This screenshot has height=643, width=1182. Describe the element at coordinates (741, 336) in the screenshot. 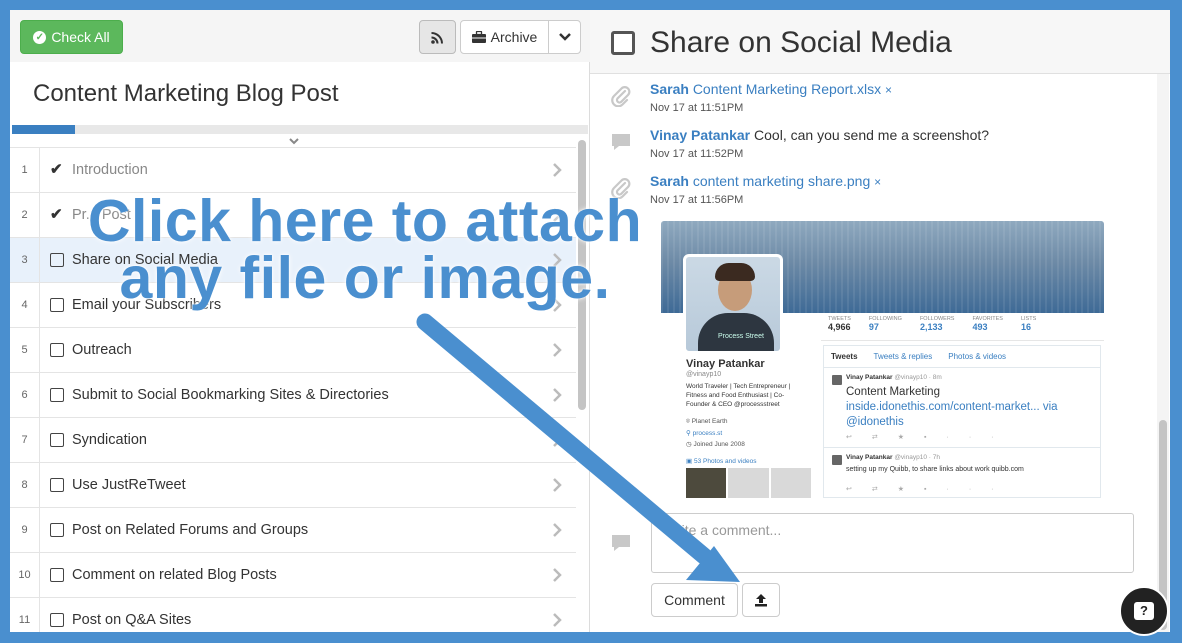

I see `shirt-logo: Process Street` at that location.